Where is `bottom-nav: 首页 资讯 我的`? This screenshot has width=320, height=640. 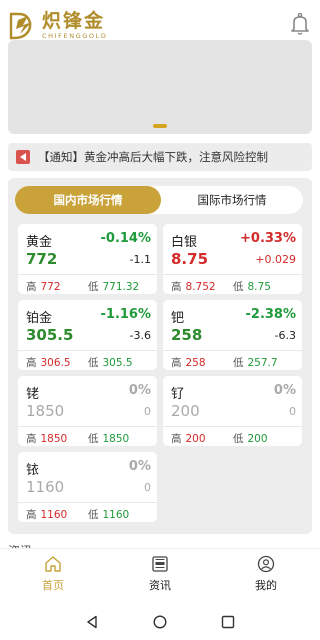 bottom-nav: 首页 资讯 我的 is located at coordinates (160, 574).